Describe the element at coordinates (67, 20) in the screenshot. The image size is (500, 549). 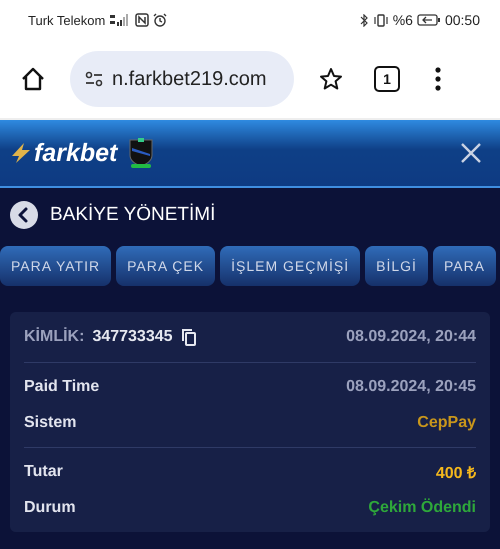
I see `carrier-name: Turk Telekom` at that location.